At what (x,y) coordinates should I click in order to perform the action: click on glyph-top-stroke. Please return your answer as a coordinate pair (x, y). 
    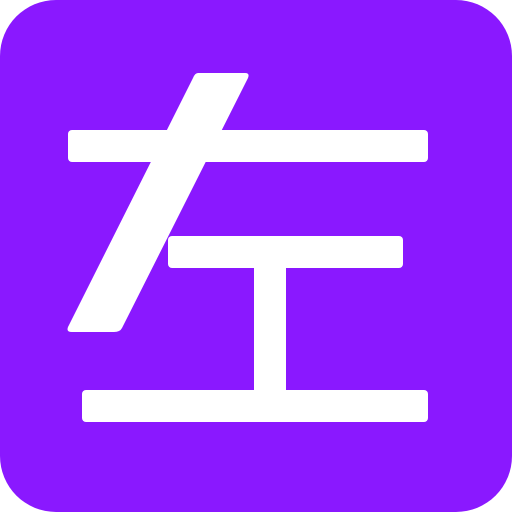
    Looking at the image, I should click on (248, 146).